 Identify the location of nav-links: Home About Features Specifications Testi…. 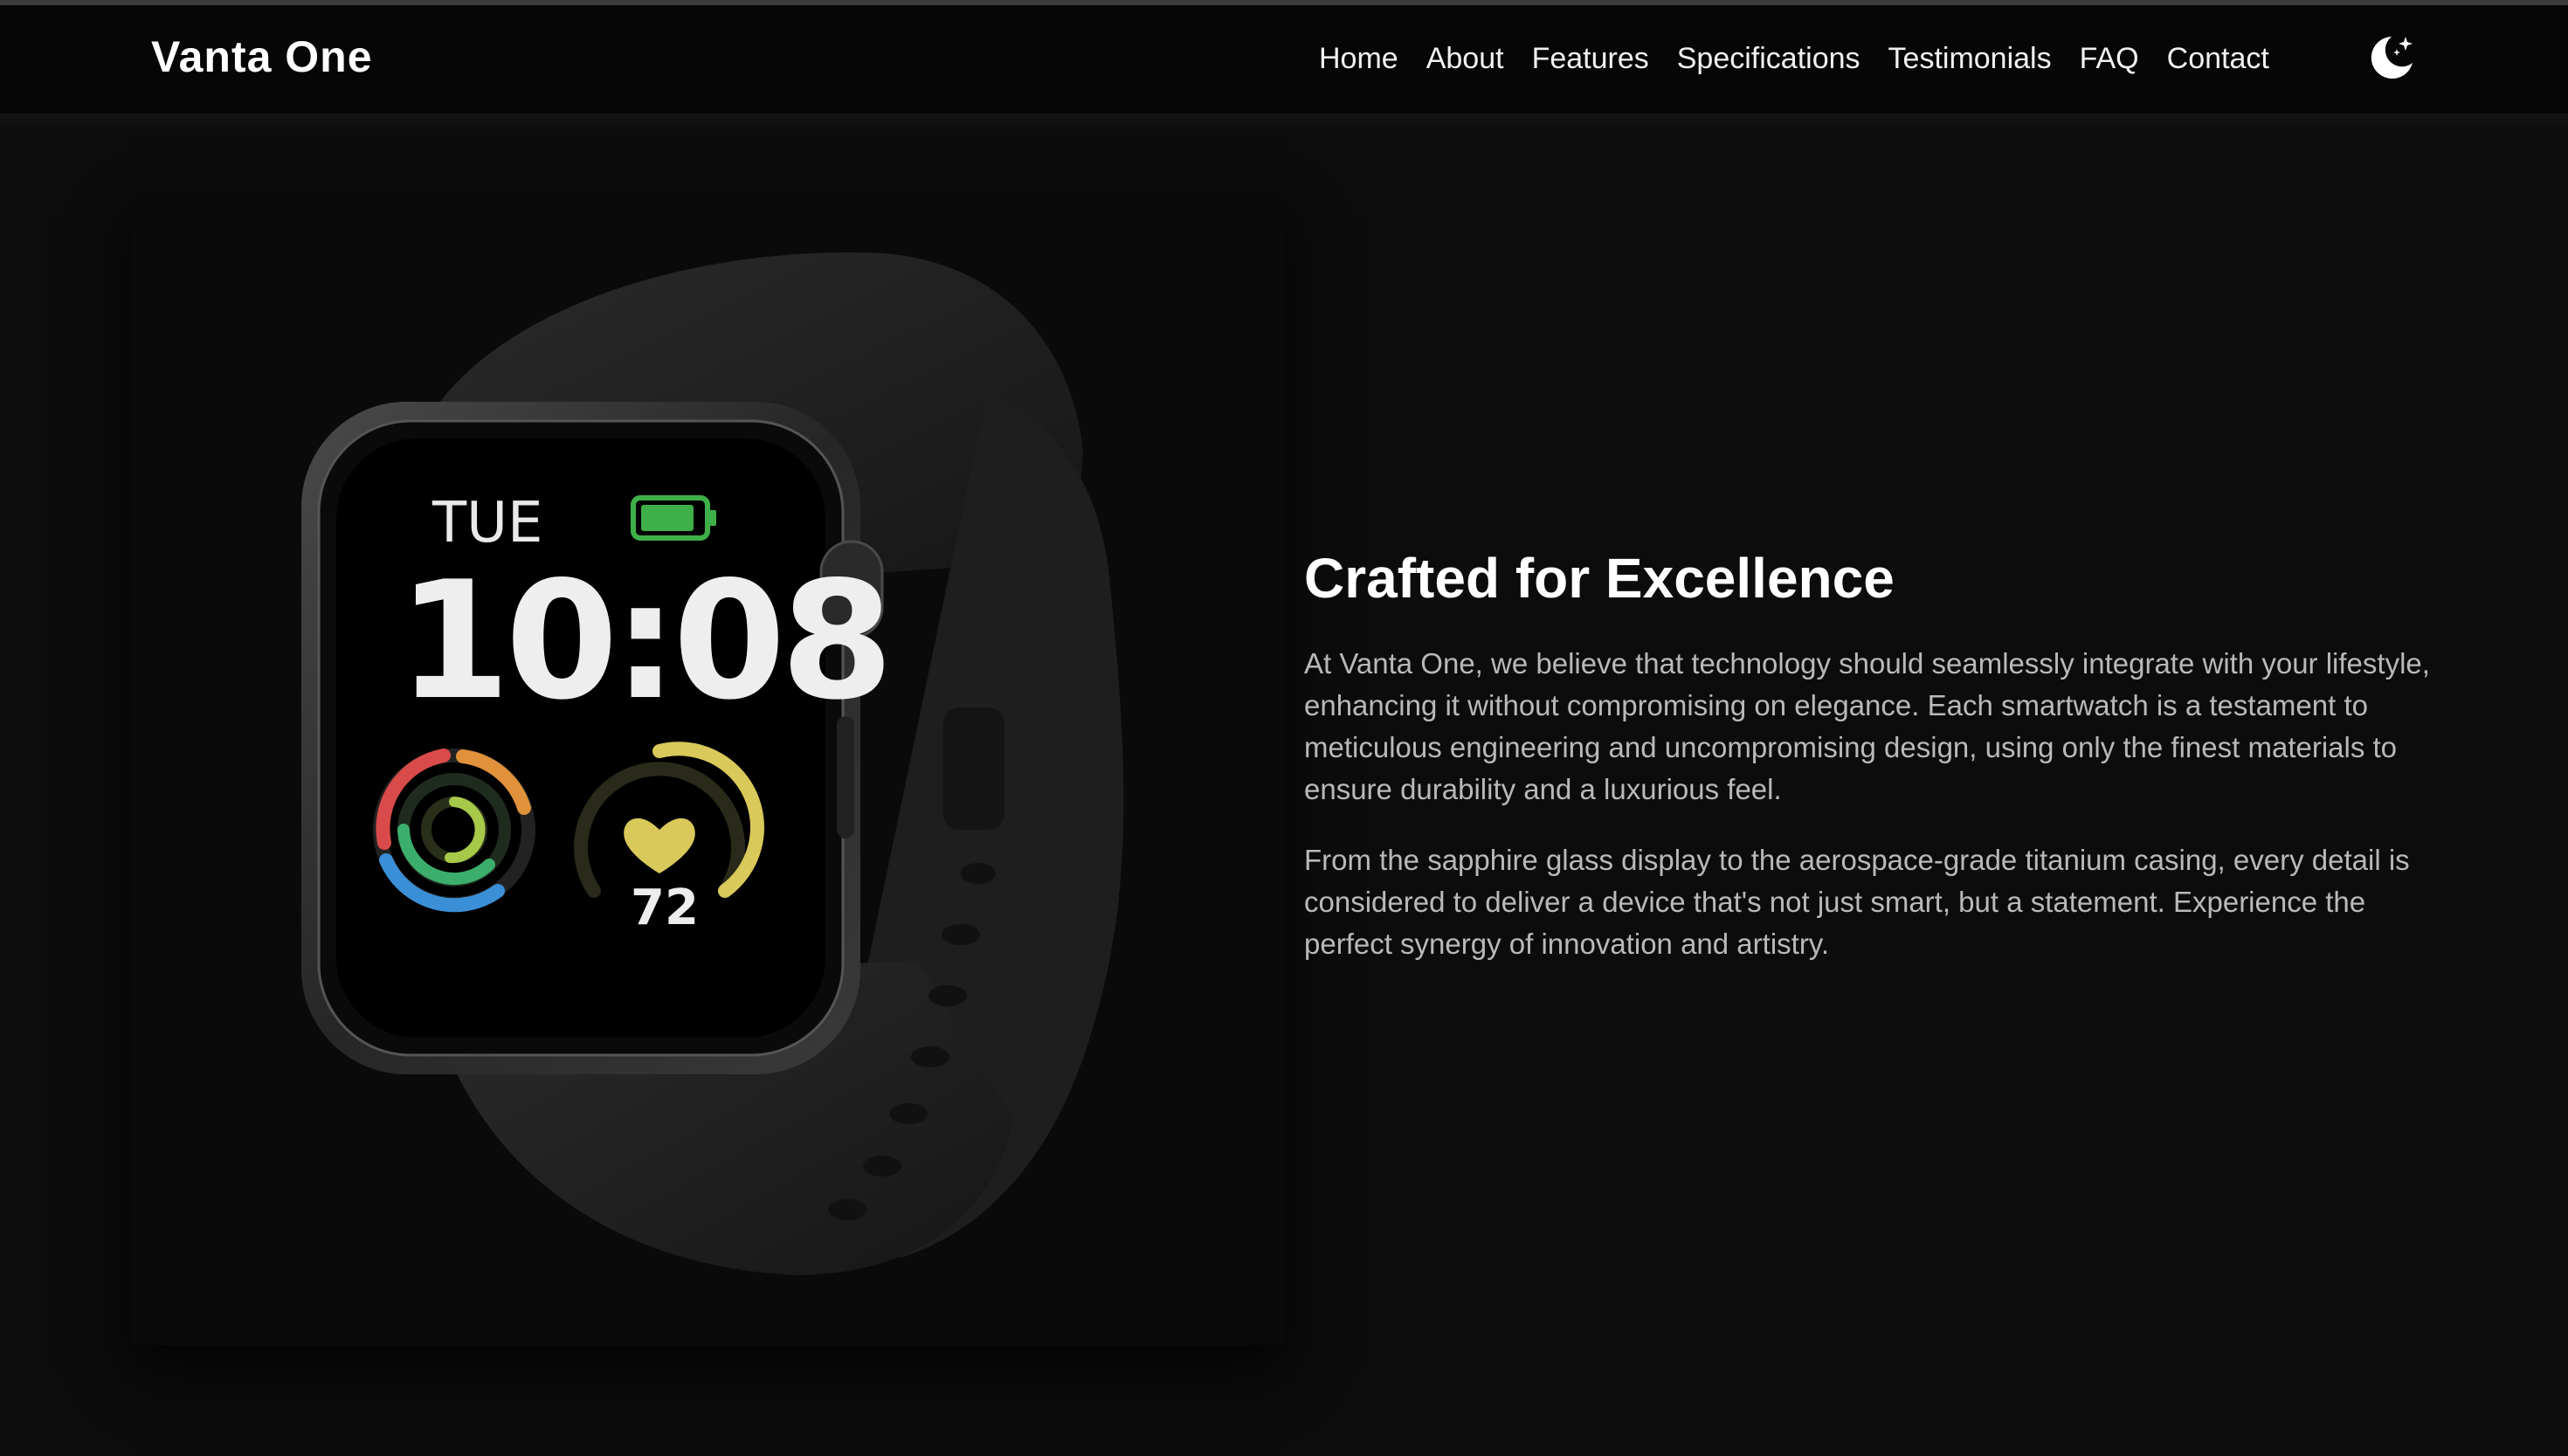
(1808, 59).